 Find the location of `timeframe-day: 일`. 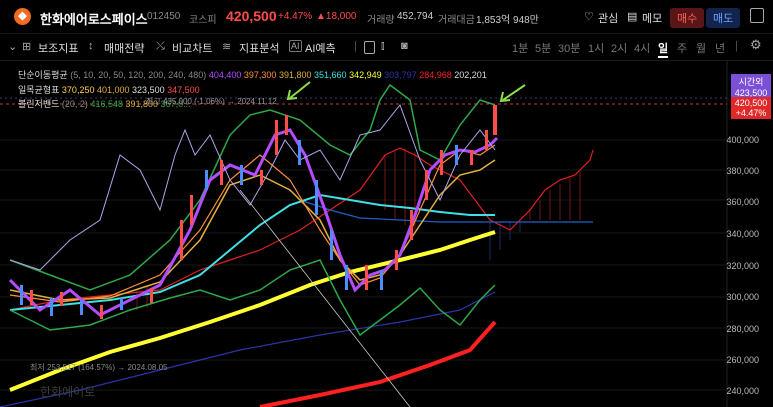

timeframe-day: 일 is located at coordinates (663, 49).